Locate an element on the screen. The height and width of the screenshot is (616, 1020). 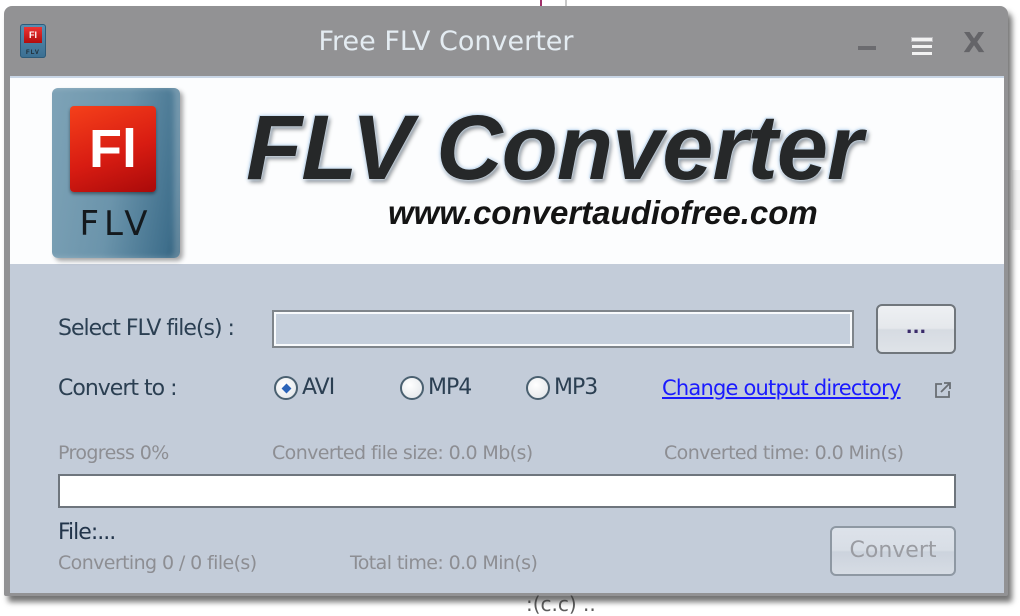
radio-mp4-label: MP4 is located at coordinates (450, 387).